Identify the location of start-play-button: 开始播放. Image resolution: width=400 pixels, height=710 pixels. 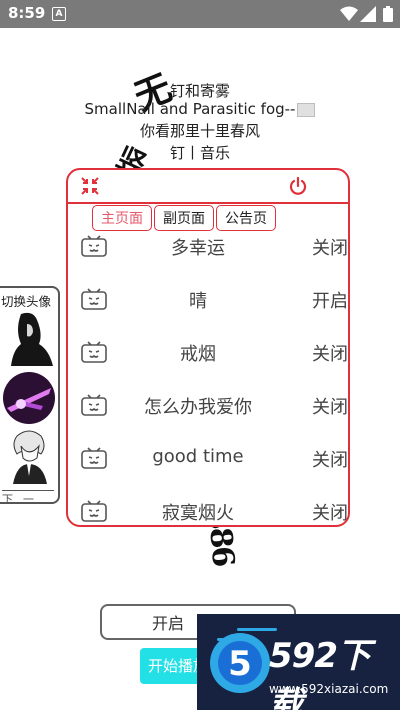
(170, 666).